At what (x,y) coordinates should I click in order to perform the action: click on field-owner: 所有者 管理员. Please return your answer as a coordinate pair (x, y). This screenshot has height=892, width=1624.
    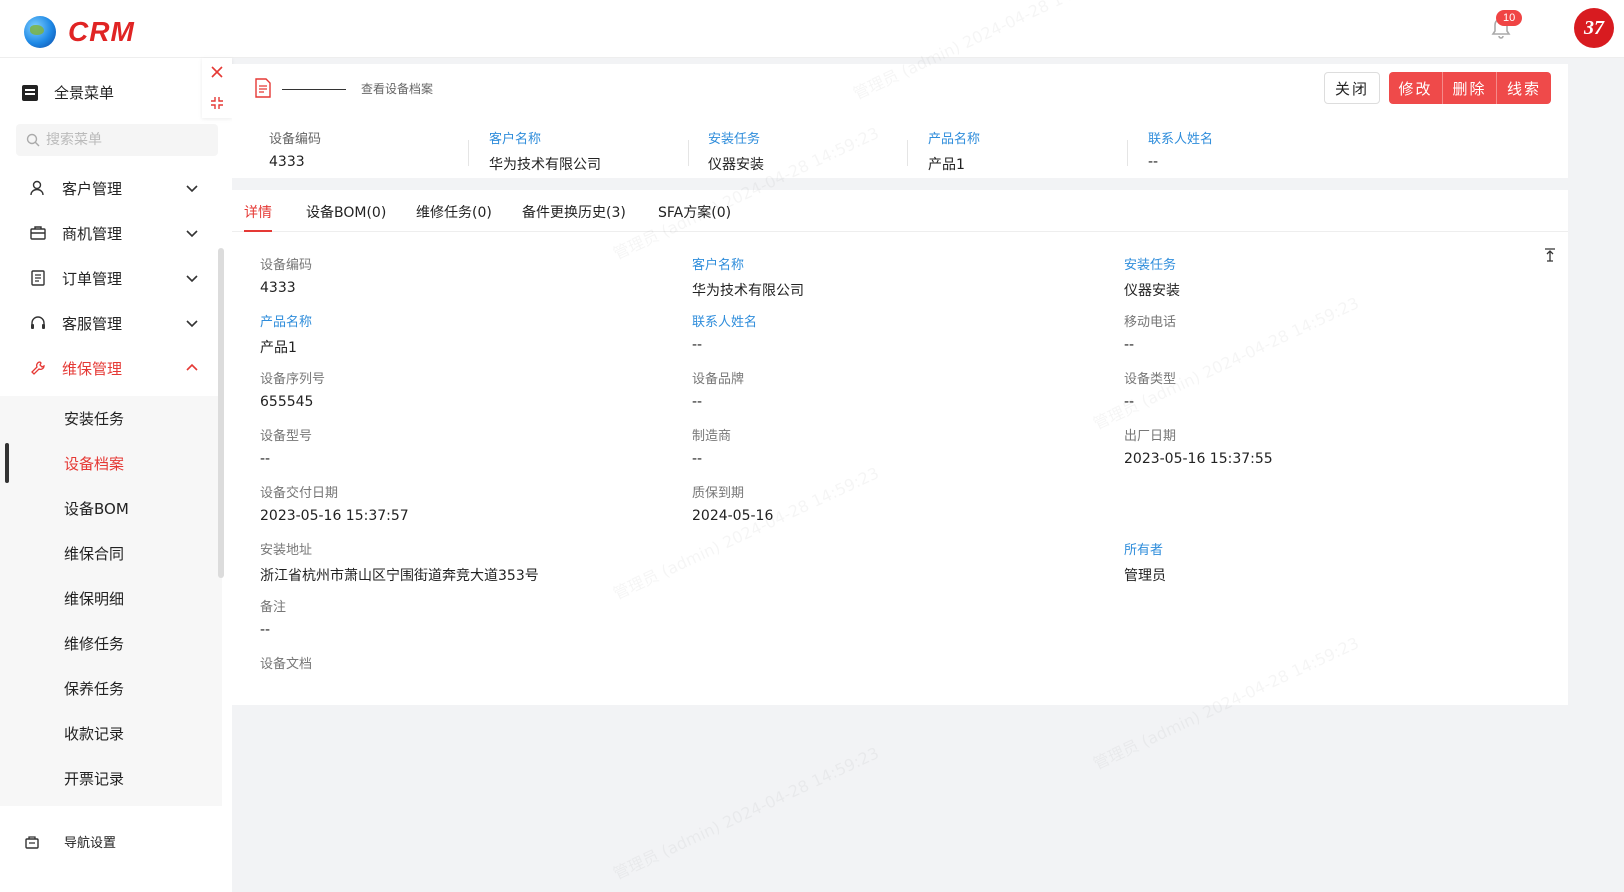
    Looking at the image, I should click on (1314, 562).